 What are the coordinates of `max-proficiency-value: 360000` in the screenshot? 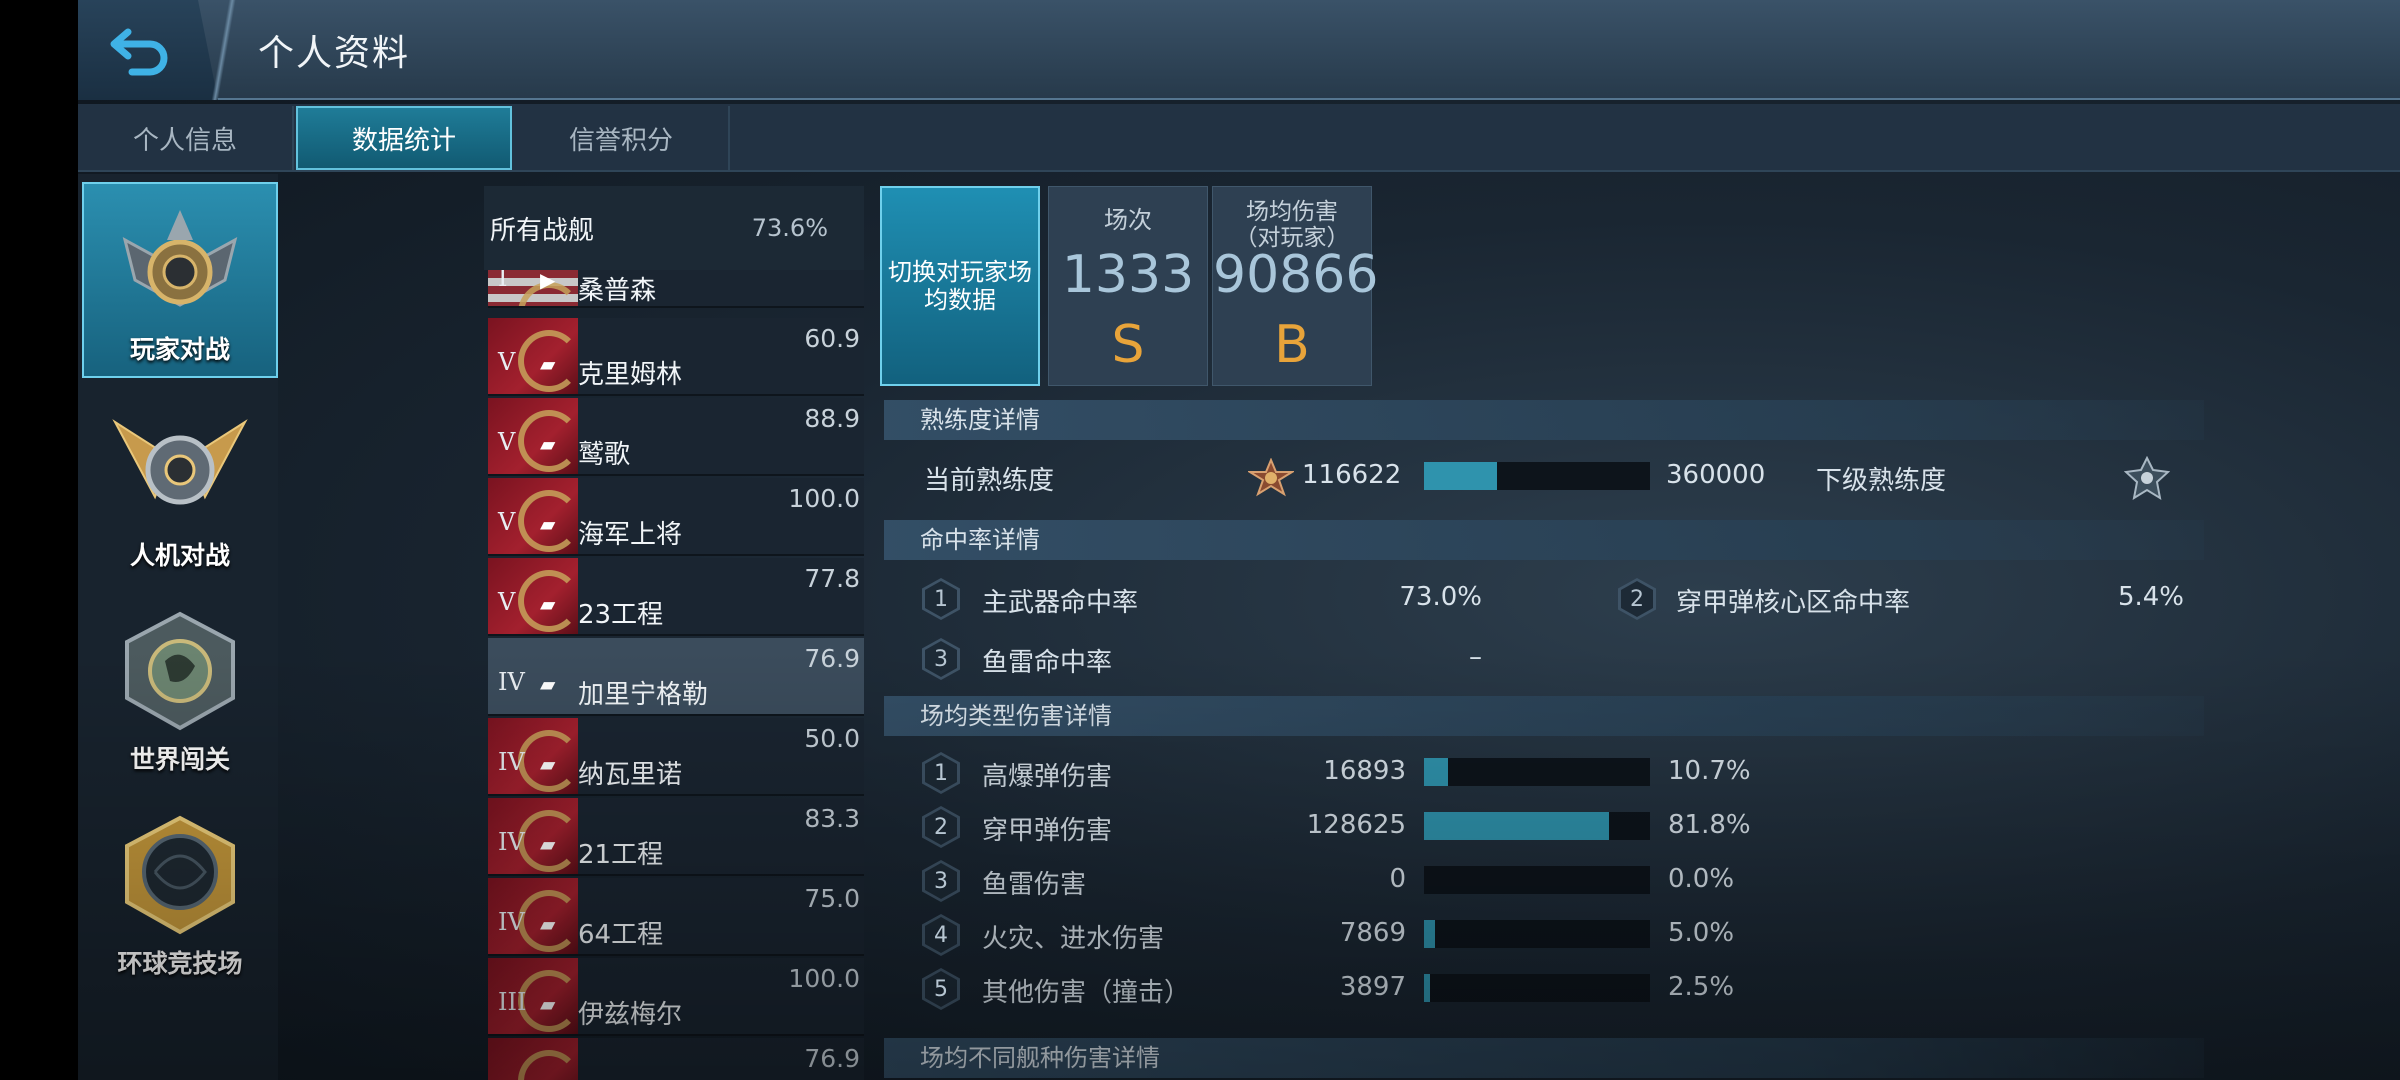 It's located at (1716, 475).